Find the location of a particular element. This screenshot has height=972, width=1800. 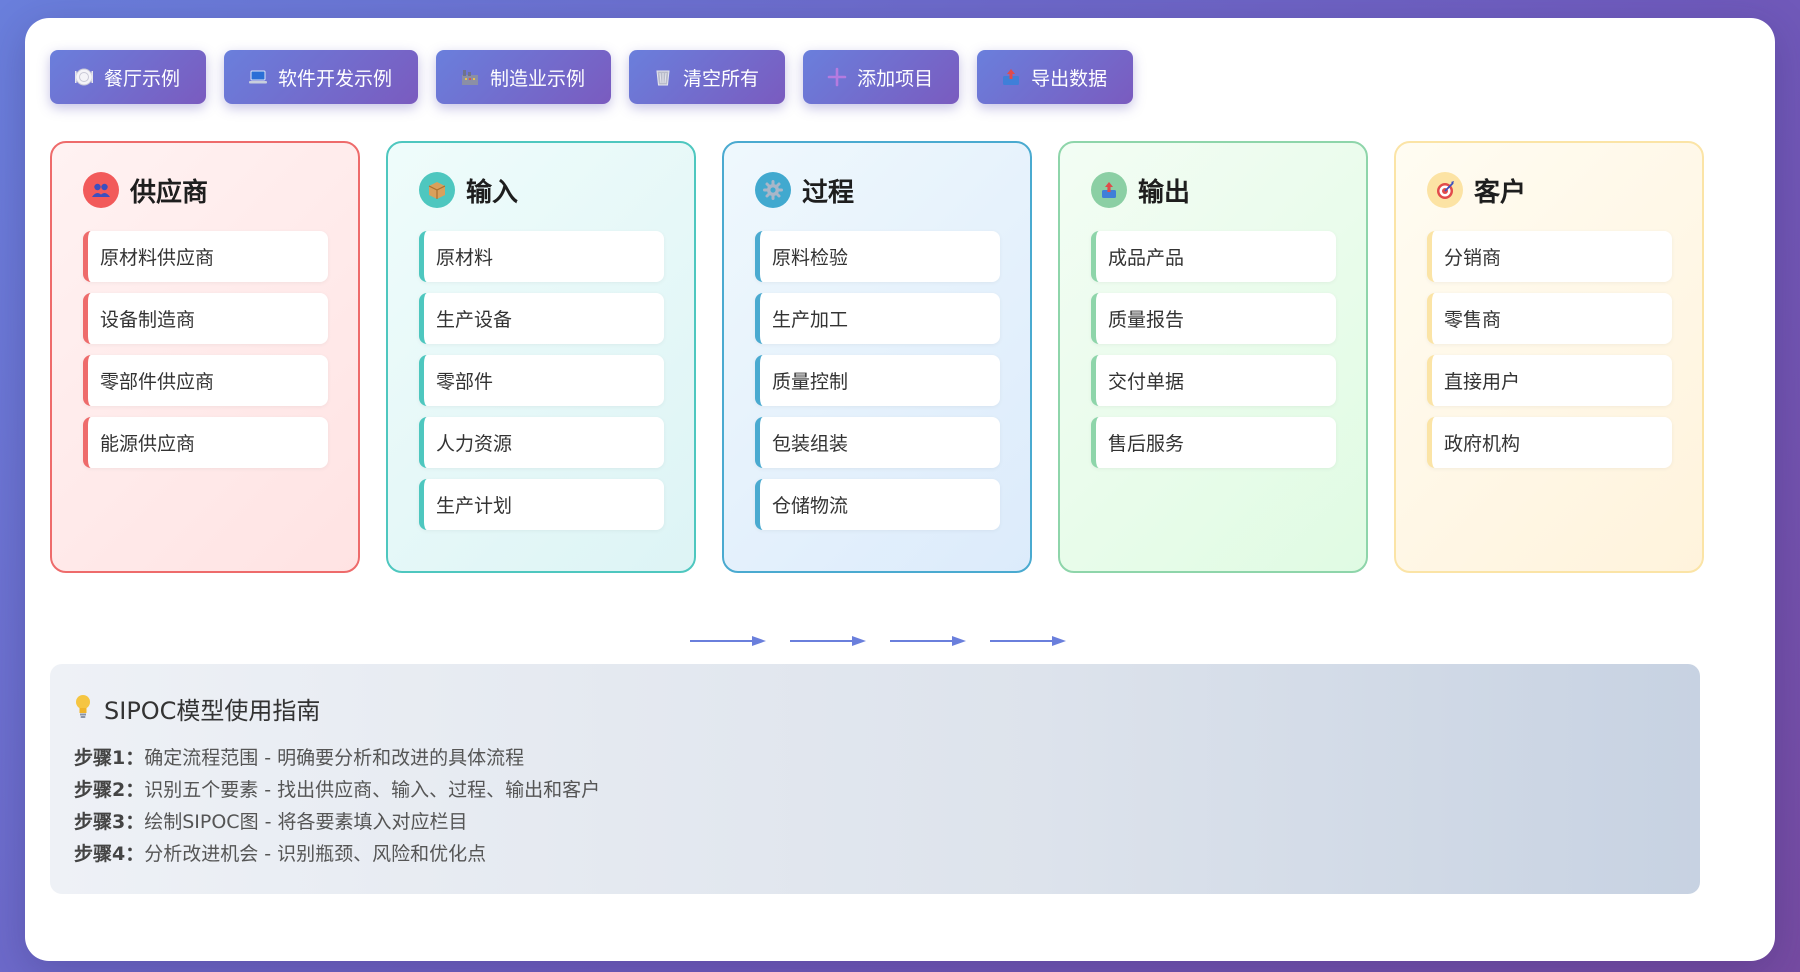

software-example-button: 软件开发示例 is located at coordinates (321, 77).